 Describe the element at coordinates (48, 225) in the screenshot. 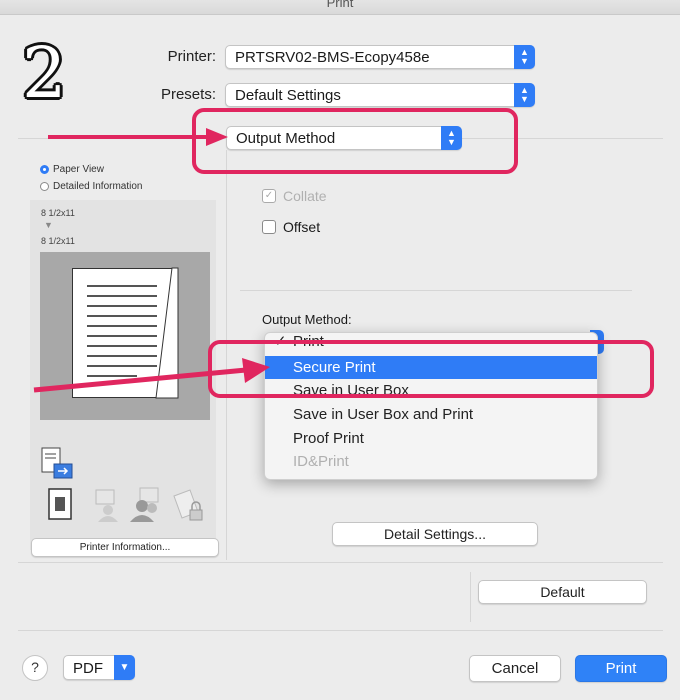

I see `arrow-down-icon: ▼` at that location.